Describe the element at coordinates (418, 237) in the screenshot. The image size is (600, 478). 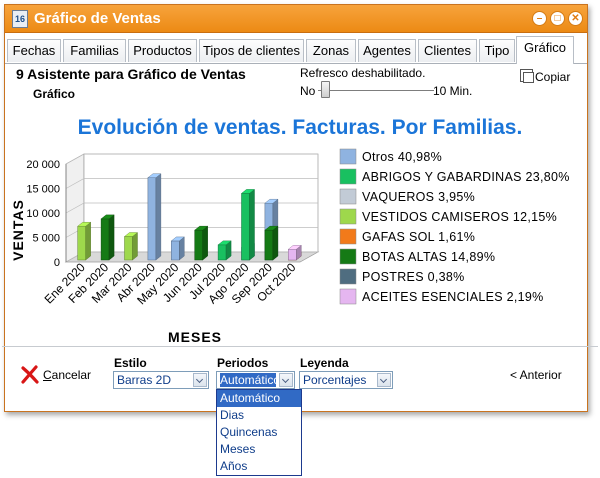
I see `legend-entry: GAFAS SOL 1,61%` at that location.